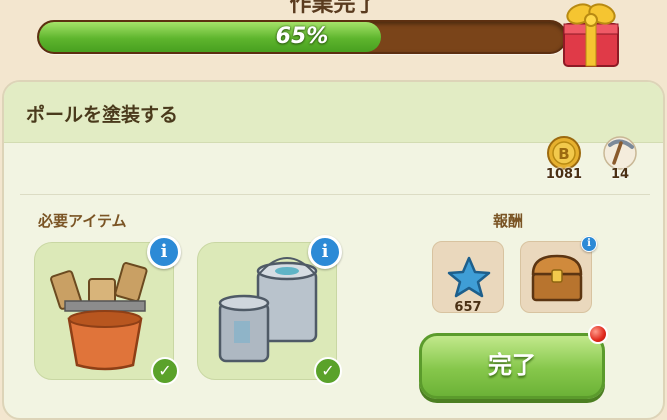 Image resolution: width=667 pixels, height=420 pixels. What do you see at coordinates (333, 112) in the screenshot?
I see `task-header: ポールを塗装する` at bounding box center [333, 112].